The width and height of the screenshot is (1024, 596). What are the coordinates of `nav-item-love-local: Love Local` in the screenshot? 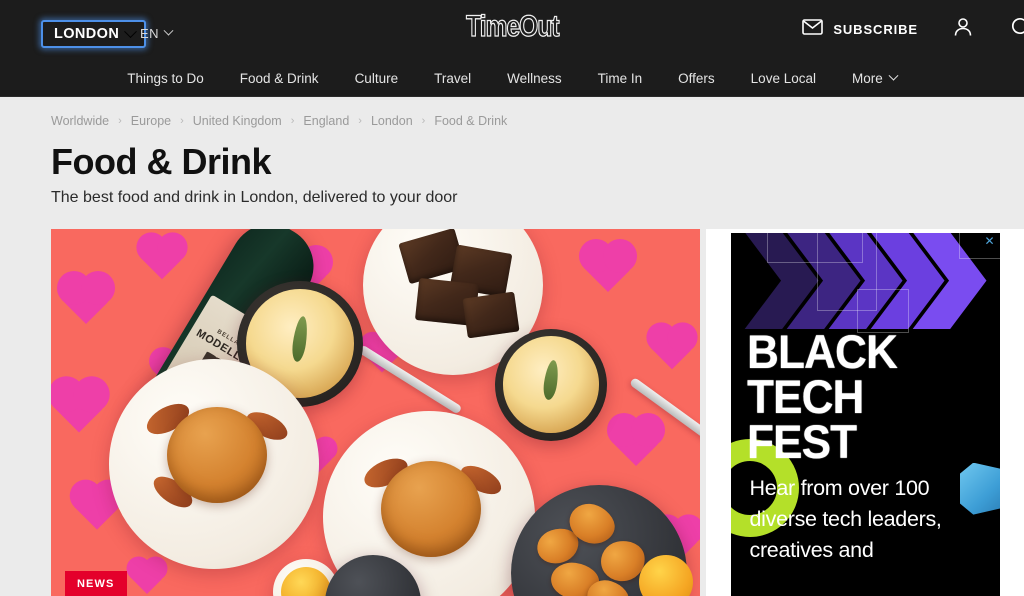 It's located at (783, 78).